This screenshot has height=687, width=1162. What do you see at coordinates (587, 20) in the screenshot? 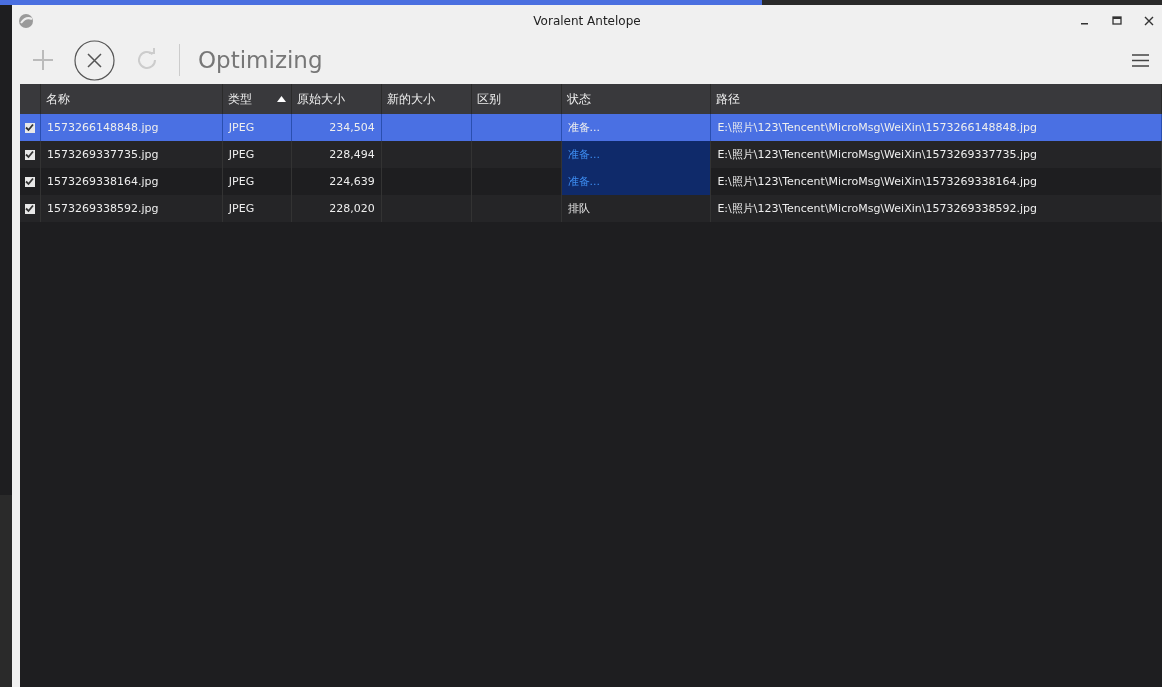
I see `window-title: Voralent Antelope` at bounding box center [587, 20].